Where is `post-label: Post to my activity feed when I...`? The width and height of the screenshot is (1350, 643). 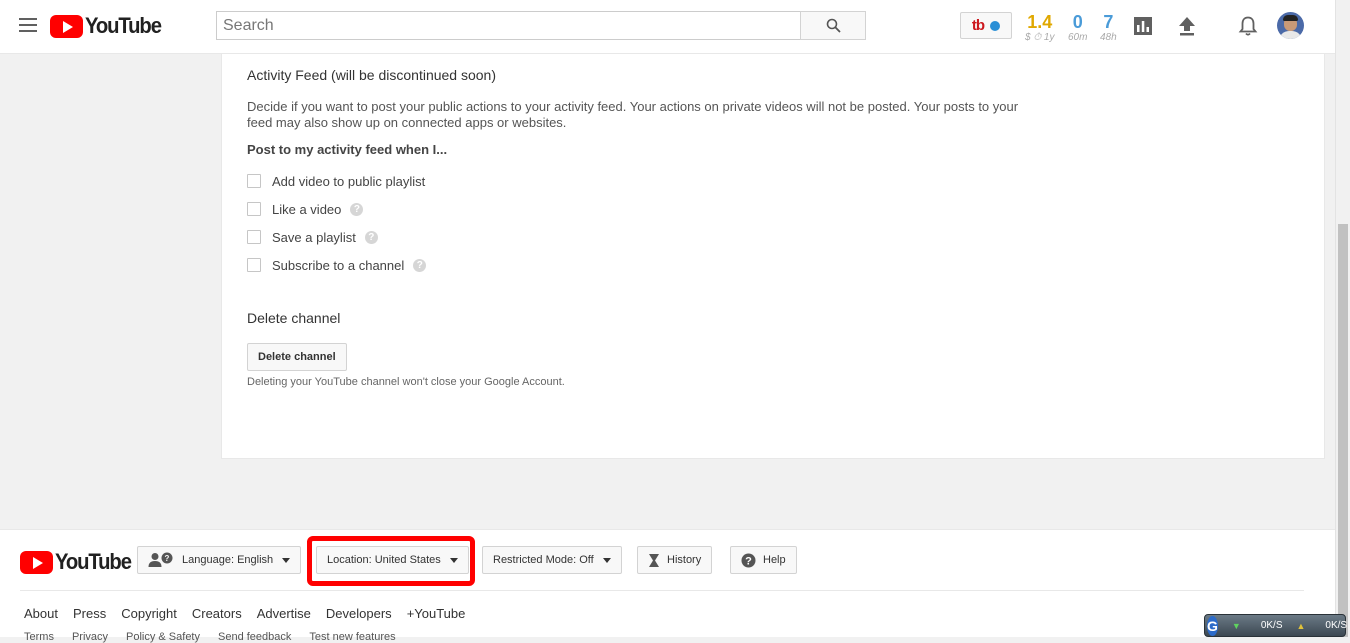 post-label: Post to my activity feed when I... is located at coordinates (347, 149).